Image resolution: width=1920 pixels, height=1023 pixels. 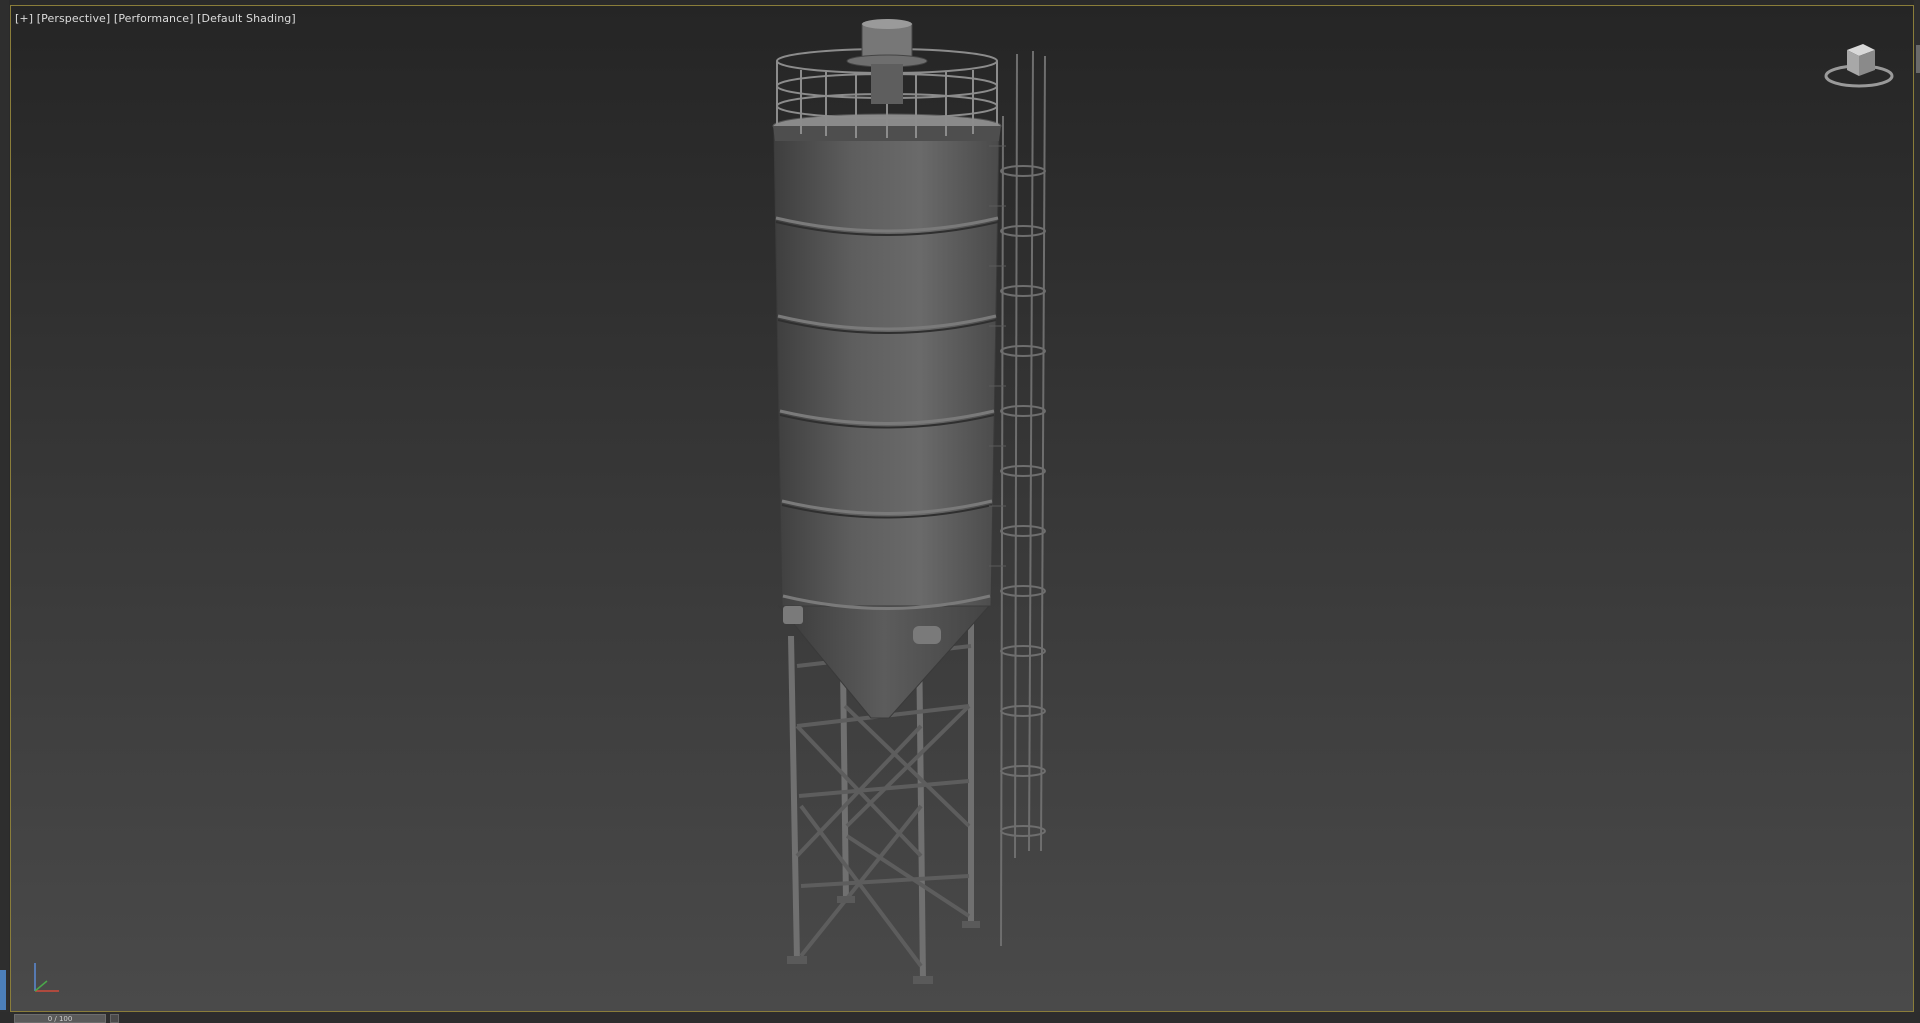 I want to click on left-panel-tab, so click(x=3, y=990).